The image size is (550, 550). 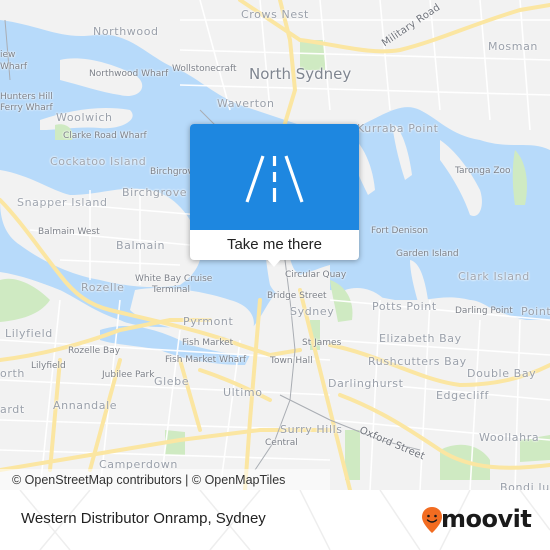 I want to click on map-label: Terminal, so click(x=171, y=290).